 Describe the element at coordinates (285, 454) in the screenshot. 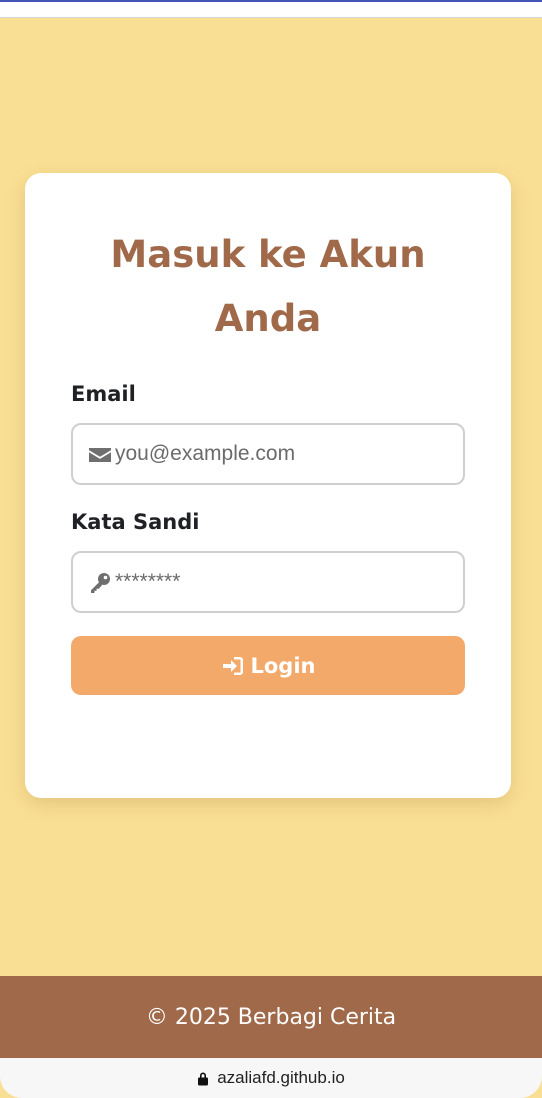

I see `email-field` at that location.